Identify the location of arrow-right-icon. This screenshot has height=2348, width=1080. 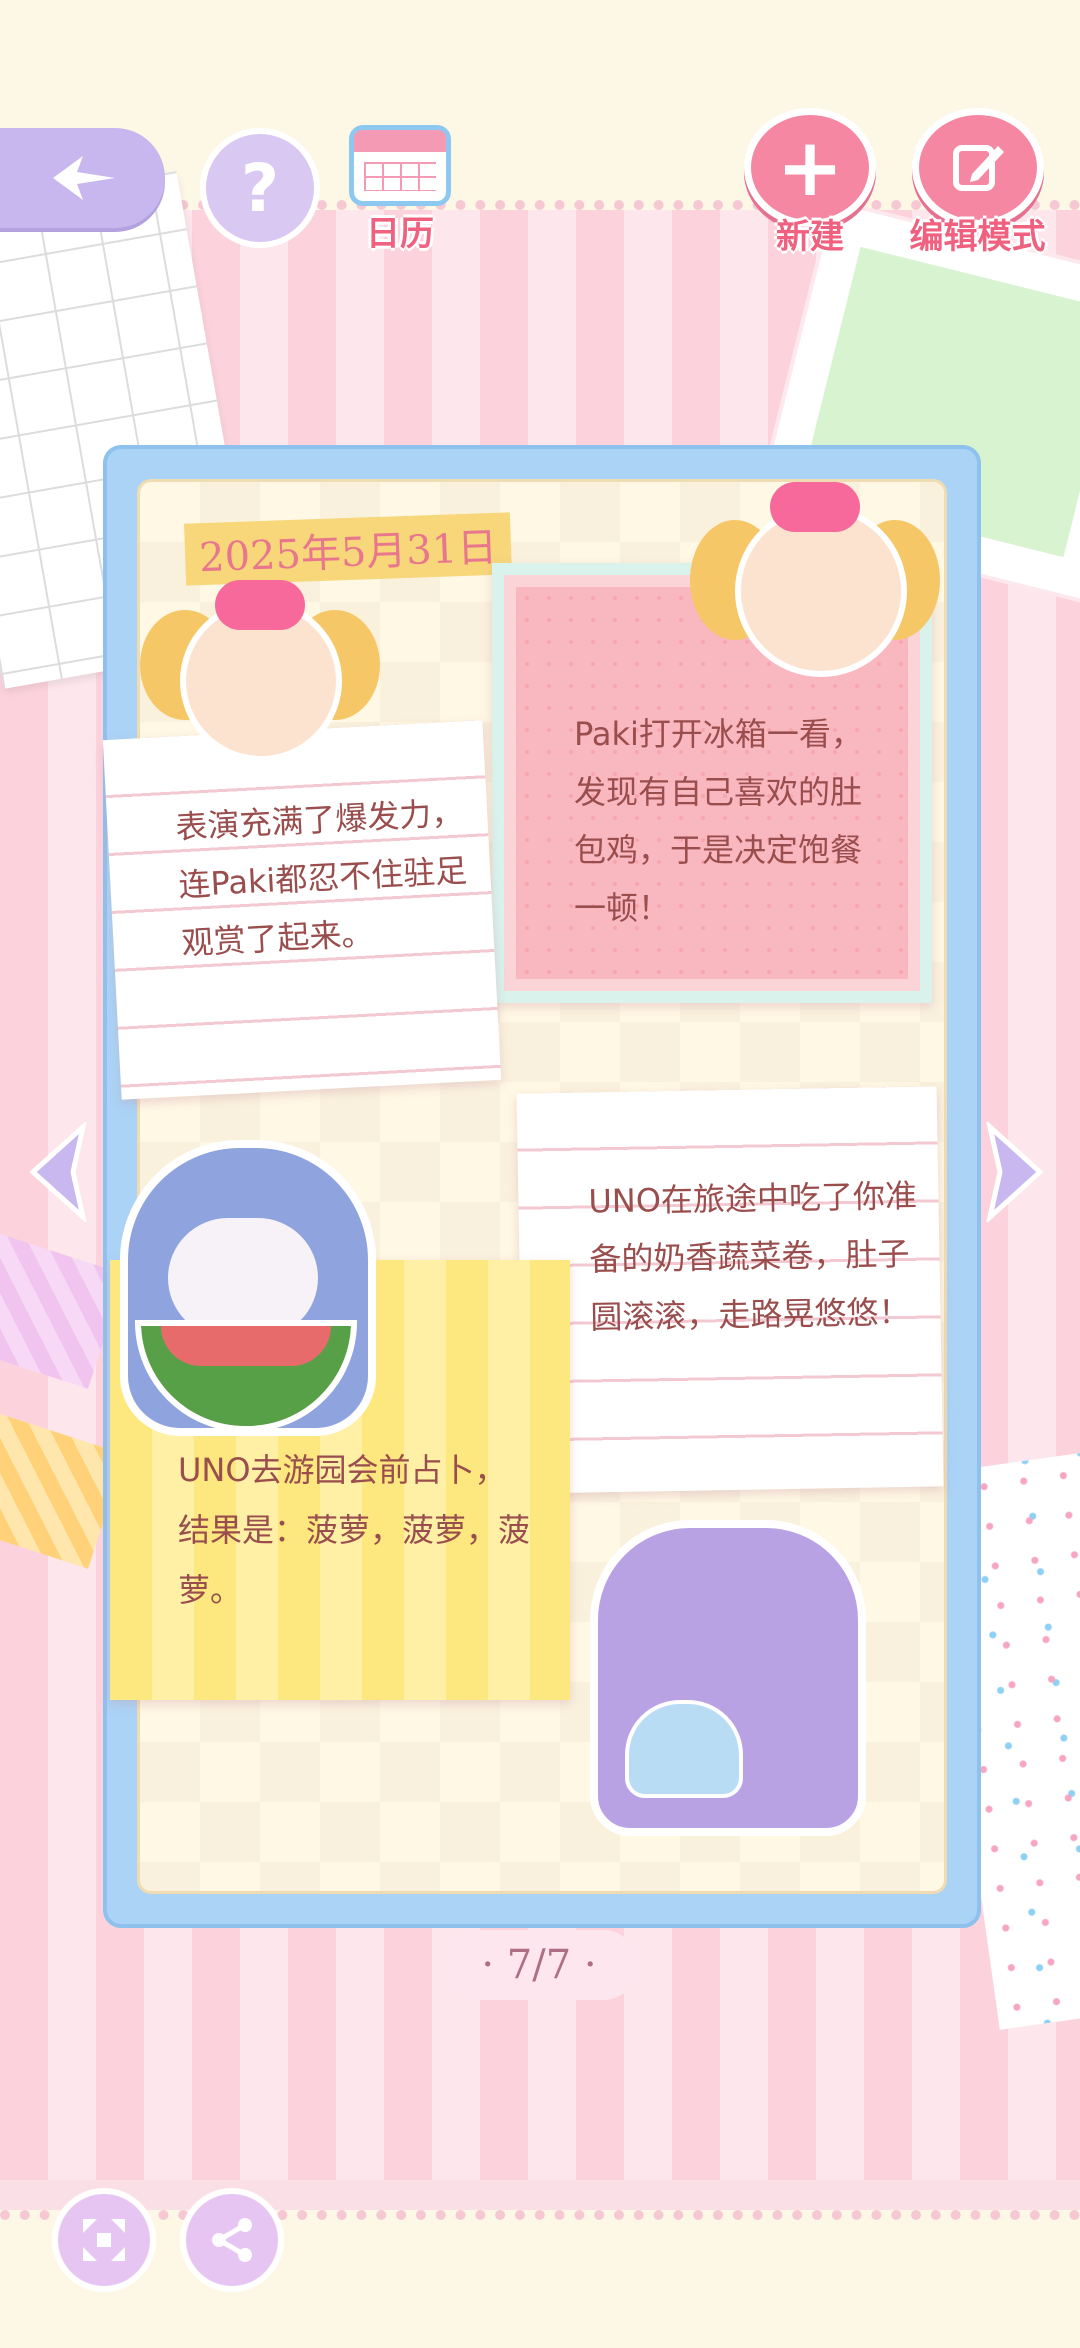
(1015, 1172).